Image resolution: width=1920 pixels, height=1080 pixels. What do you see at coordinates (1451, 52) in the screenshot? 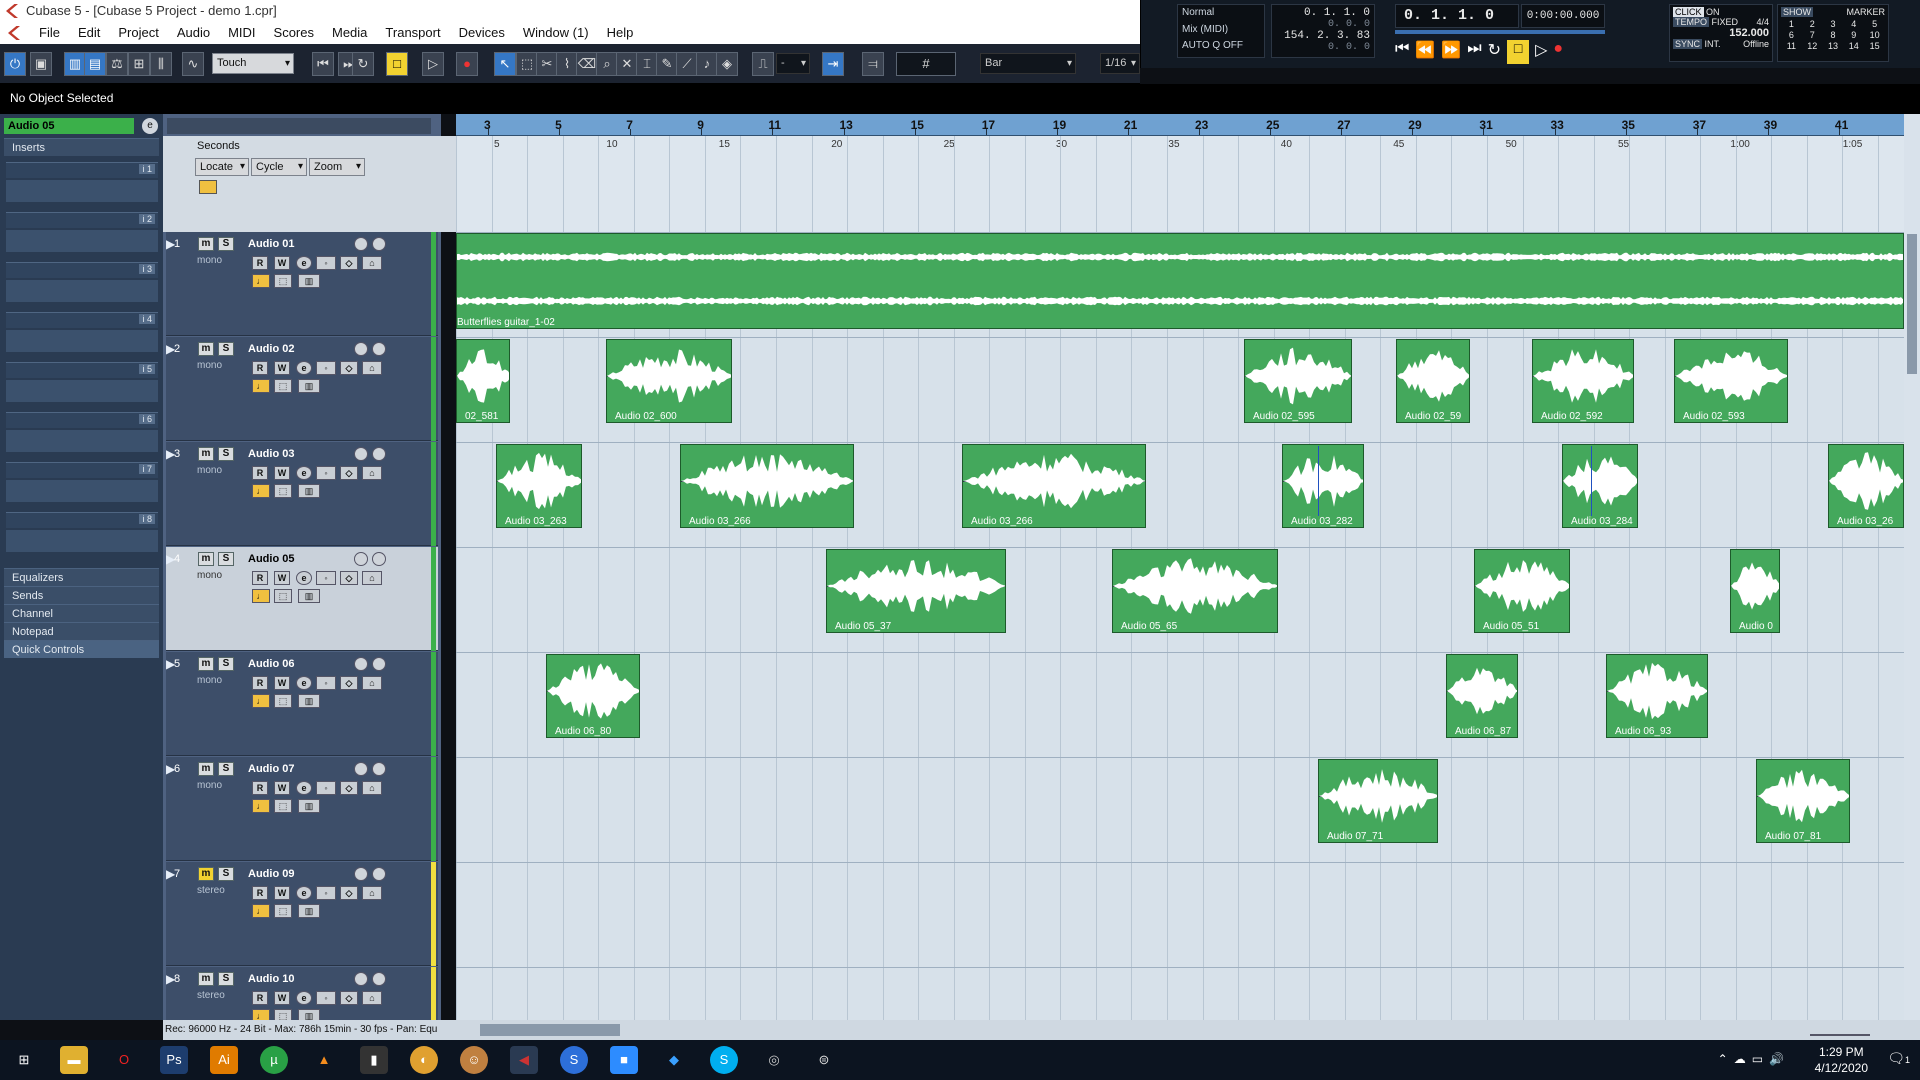
I see `forward-icon: ⏩` at bounding box center [1451, 52].